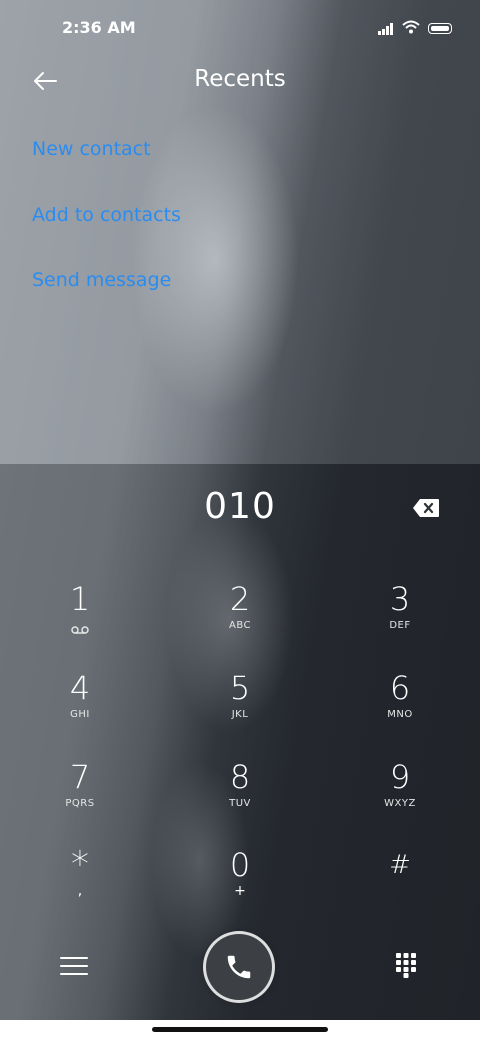  What do you see at coordinates (400, 885) in the screenshot?
I see `key-hash: #` at bounding box center [400, 885].